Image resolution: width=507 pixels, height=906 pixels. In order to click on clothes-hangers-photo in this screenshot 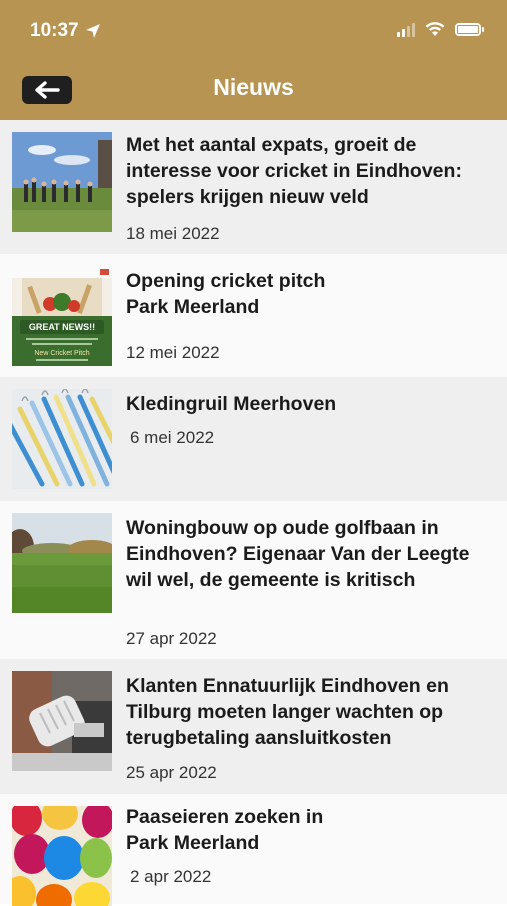, I will do `click(62, 439)`.